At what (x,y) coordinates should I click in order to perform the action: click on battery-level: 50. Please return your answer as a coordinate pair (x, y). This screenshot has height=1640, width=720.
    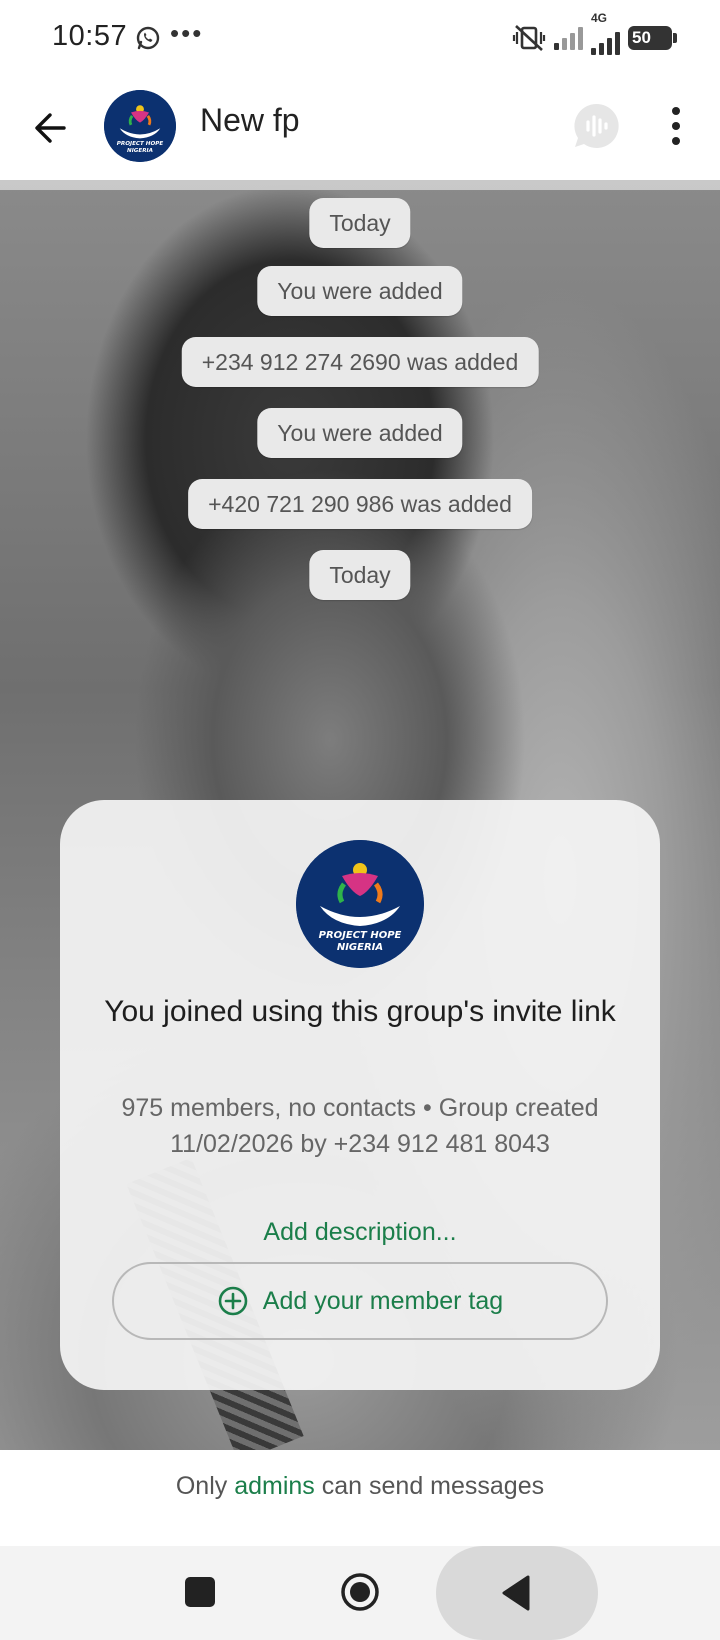
    Looking at the image, I should click on (641, 37).